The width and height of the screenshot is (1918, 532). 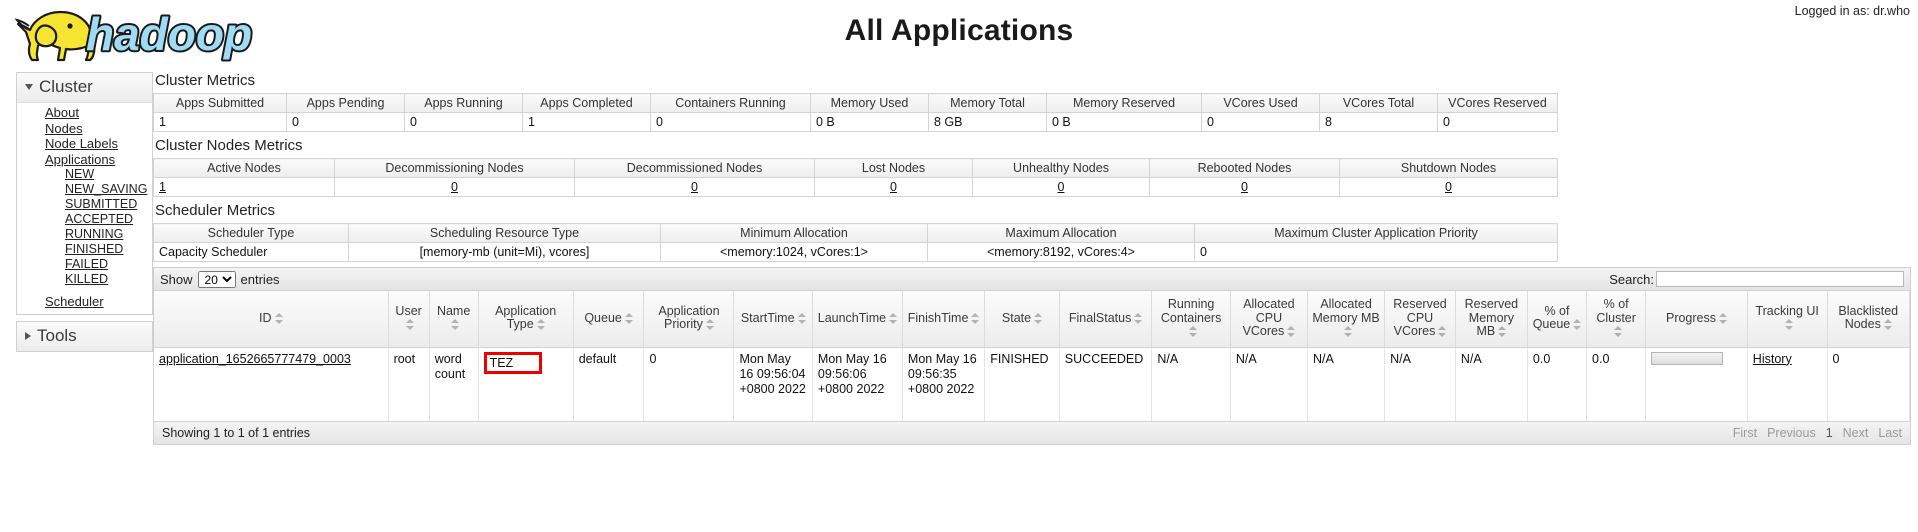 I want to click on sidebar-state-submitted: SUBMITTED, so click(x=84, y=204).